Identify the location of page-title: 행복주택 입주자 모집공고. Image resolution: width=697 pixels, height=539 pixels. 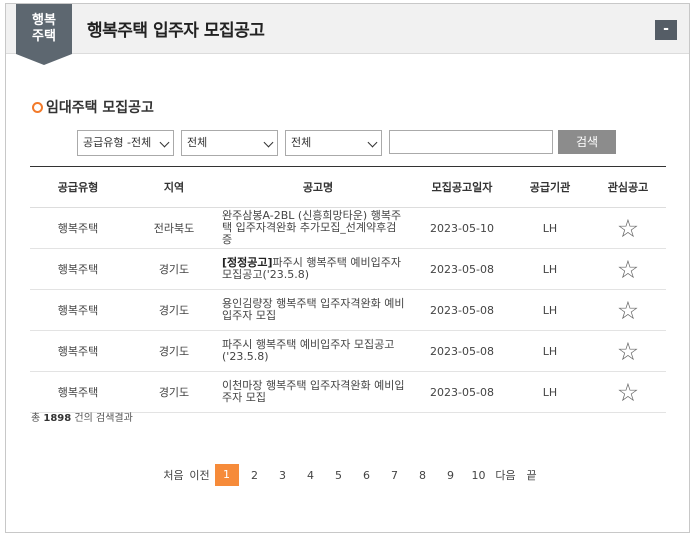
(176, 31).